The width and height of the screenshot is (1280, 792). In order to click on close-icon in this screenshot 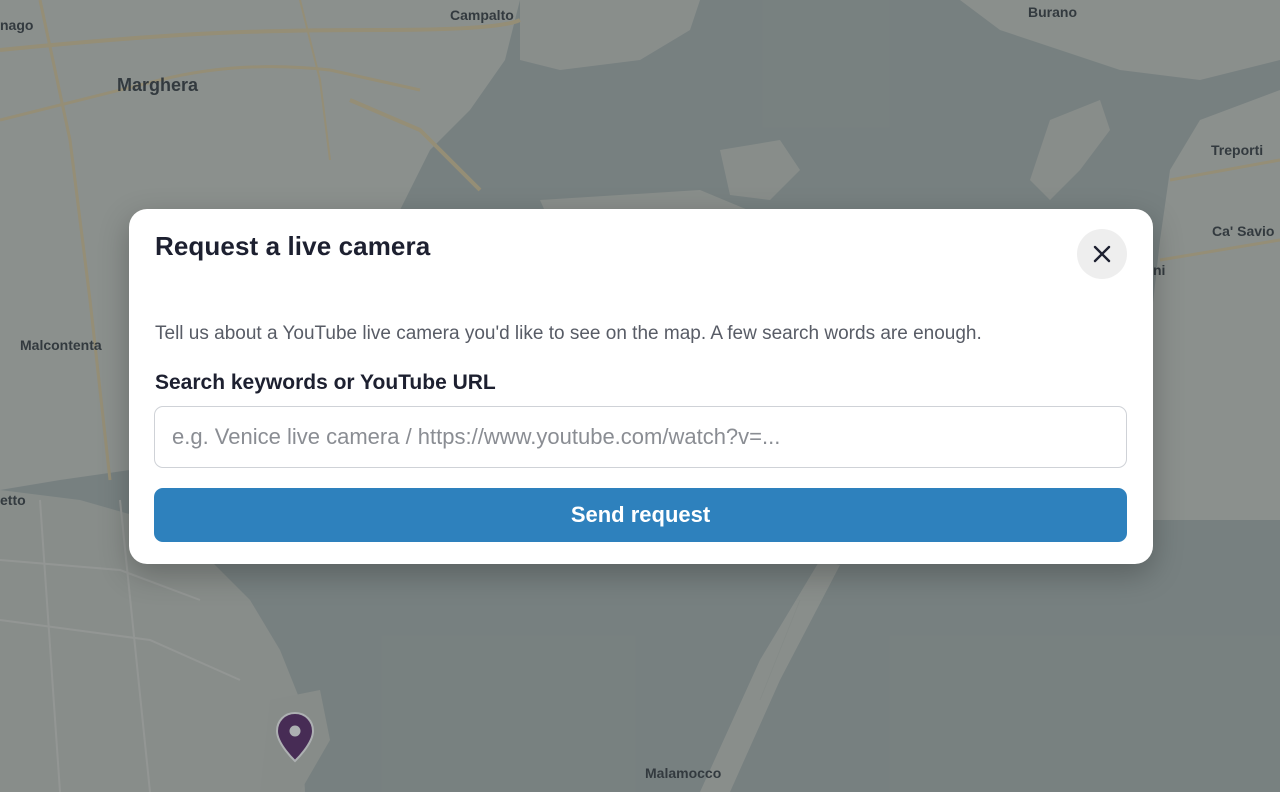, I will do `click(1102, 254)`.